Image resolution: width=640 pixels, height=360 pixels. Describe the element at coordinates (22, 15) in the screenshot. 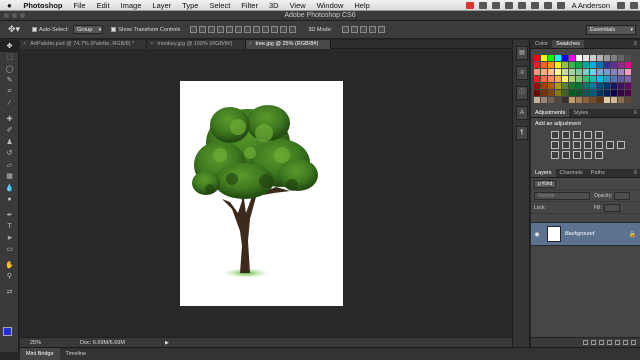

I see `zoom-window-icon` at that location.